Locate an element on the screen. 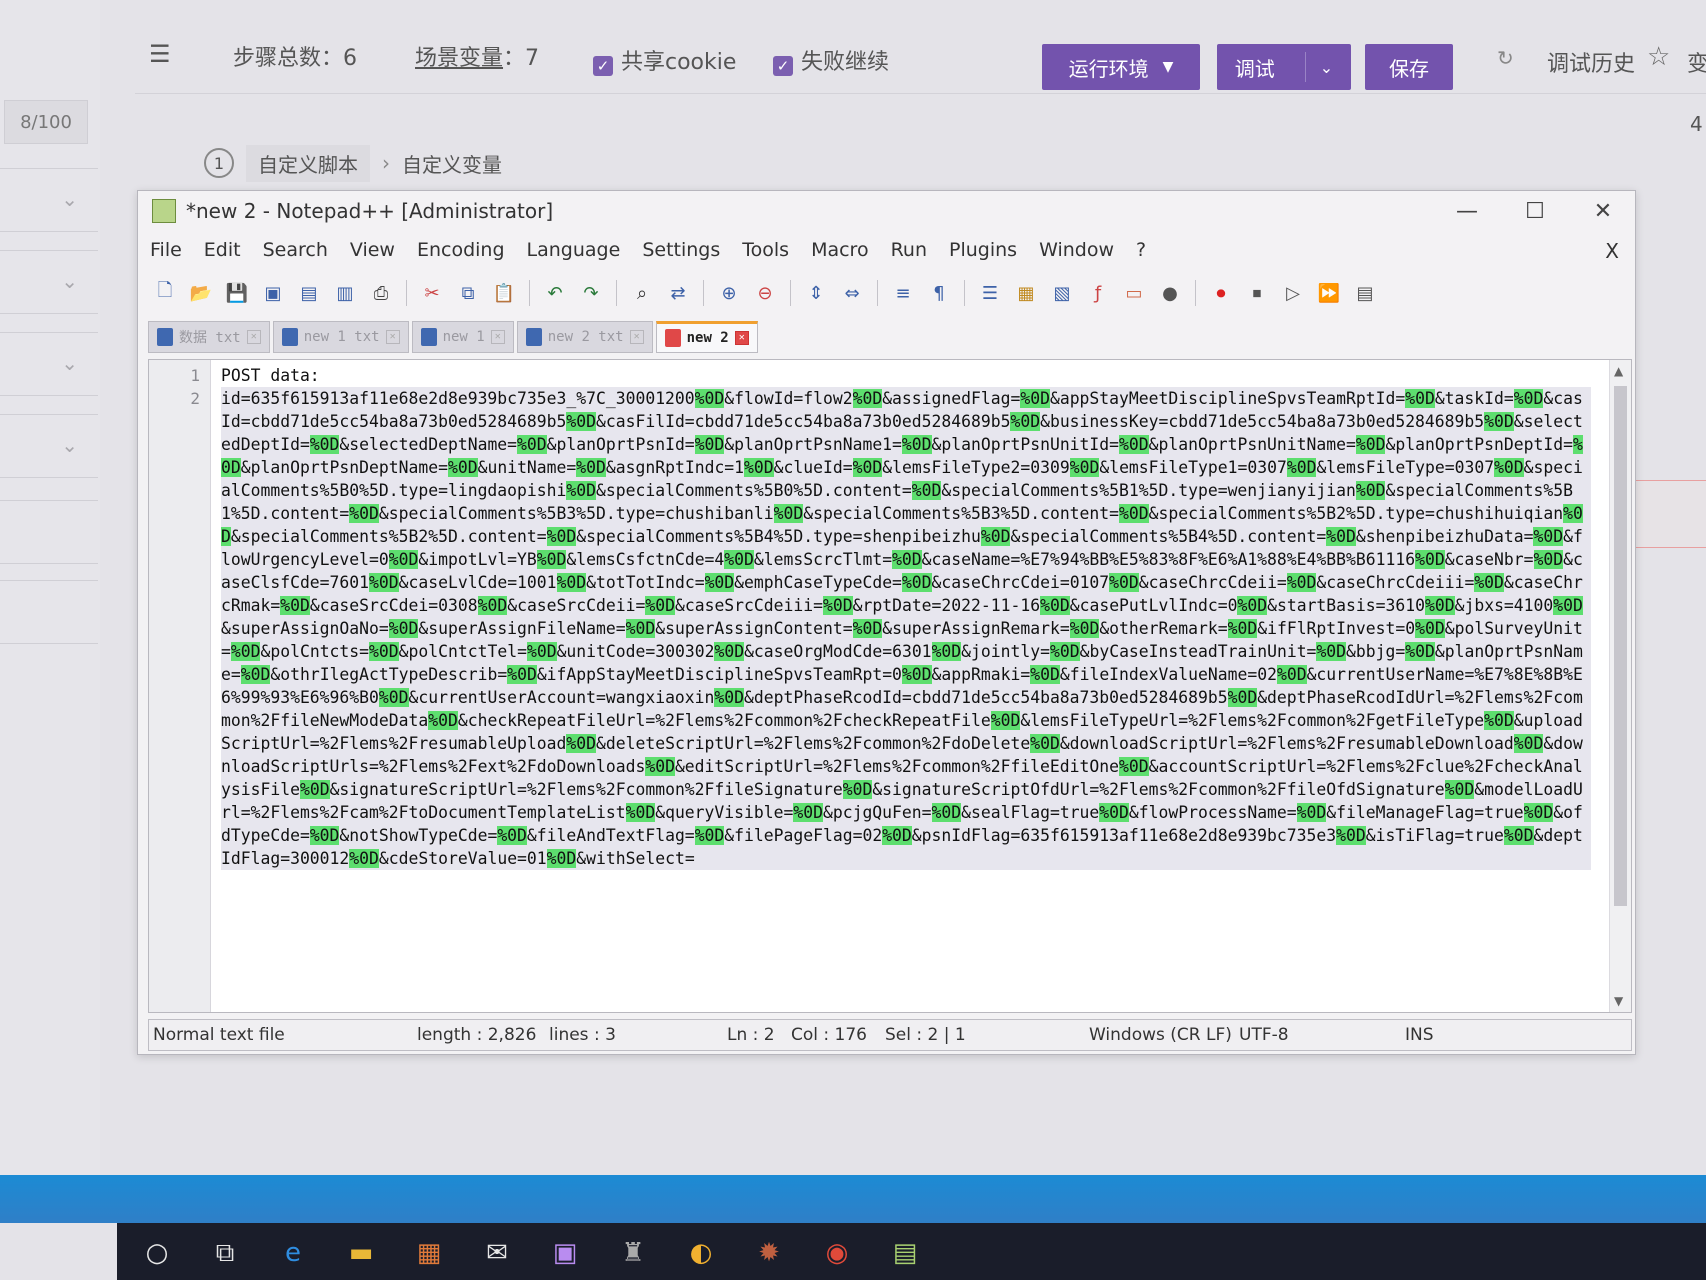 This screenshot has width=1706, height=1280. open-file-icon: 📂 is located at coordinates (201, 293).